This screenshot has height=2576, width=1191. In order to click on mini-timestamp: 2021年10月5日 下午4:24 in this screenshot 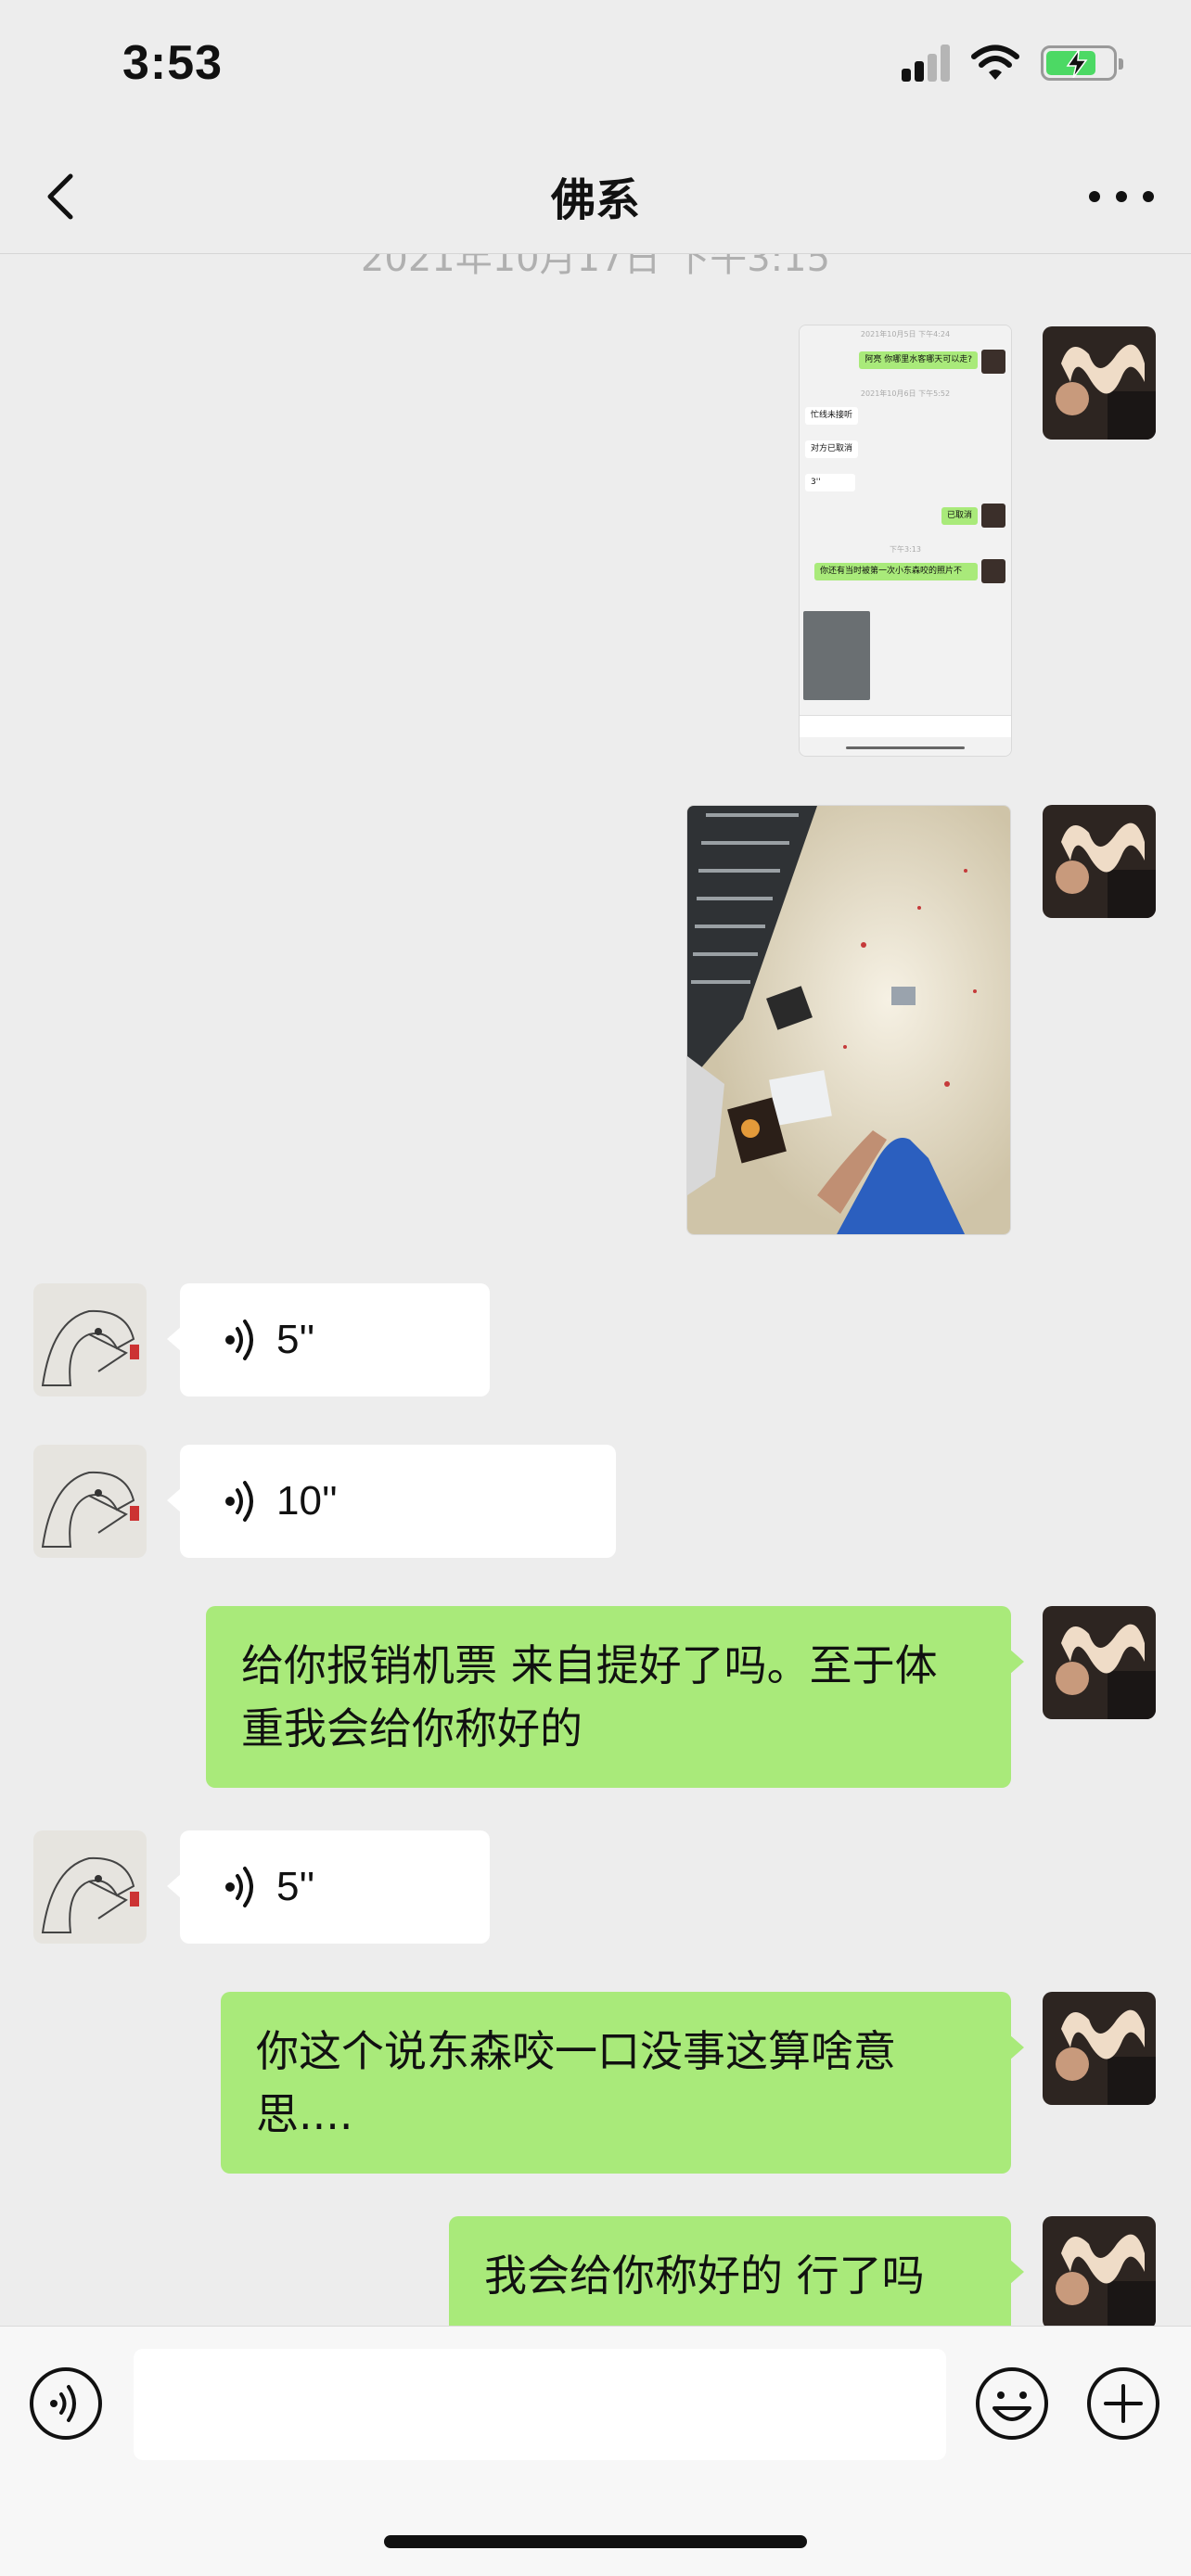, I will do `click(905, 334)`.